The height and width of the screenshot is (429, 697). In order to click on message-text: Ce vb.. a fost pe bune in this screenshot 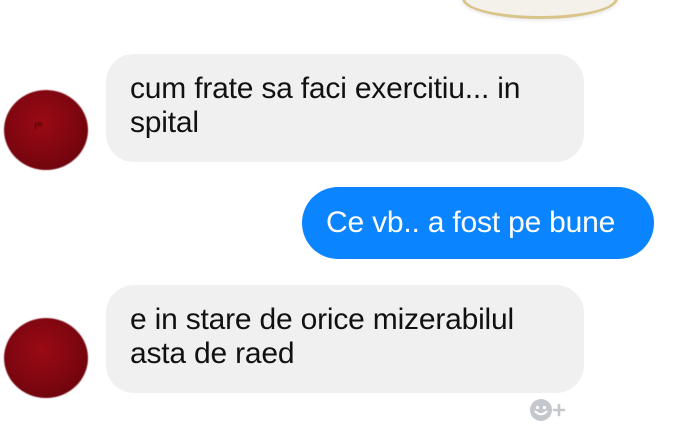, I will do `click(471, 222)`.